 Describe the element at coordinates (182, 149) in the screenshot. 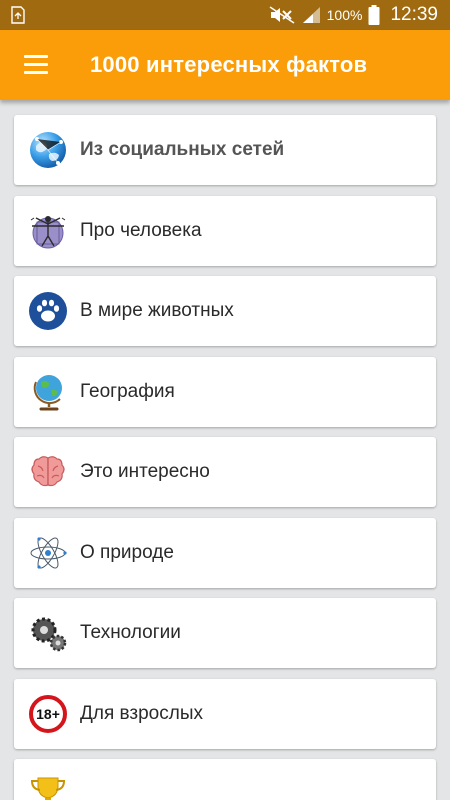

I see `category-label: Из социальных сетей` at that location.